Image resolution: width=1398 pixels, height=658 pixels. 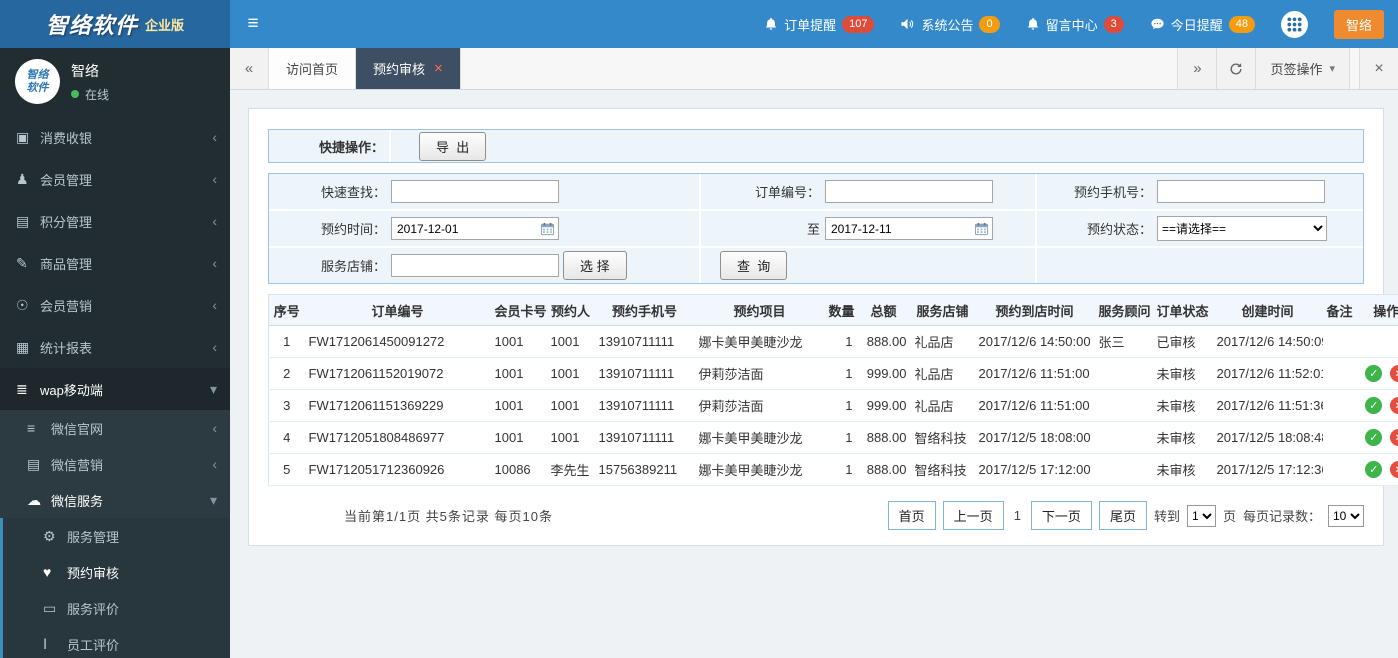 I want to click on date-from-input, so click(x=467, y=228).